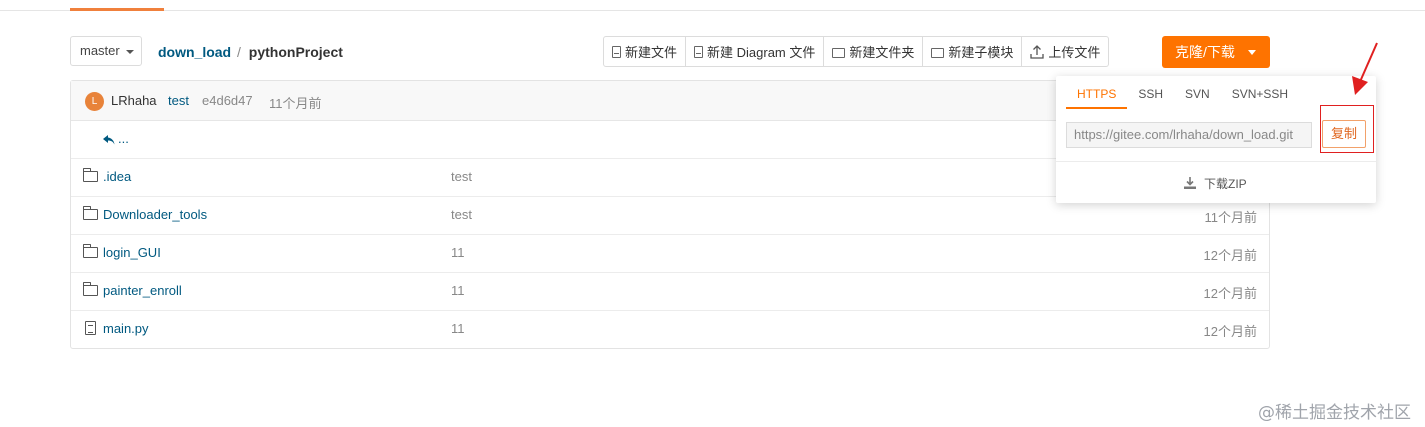  Describe the element at coordinates (126, 328) in the screenshot. I see `file-name: main.py` at that location.